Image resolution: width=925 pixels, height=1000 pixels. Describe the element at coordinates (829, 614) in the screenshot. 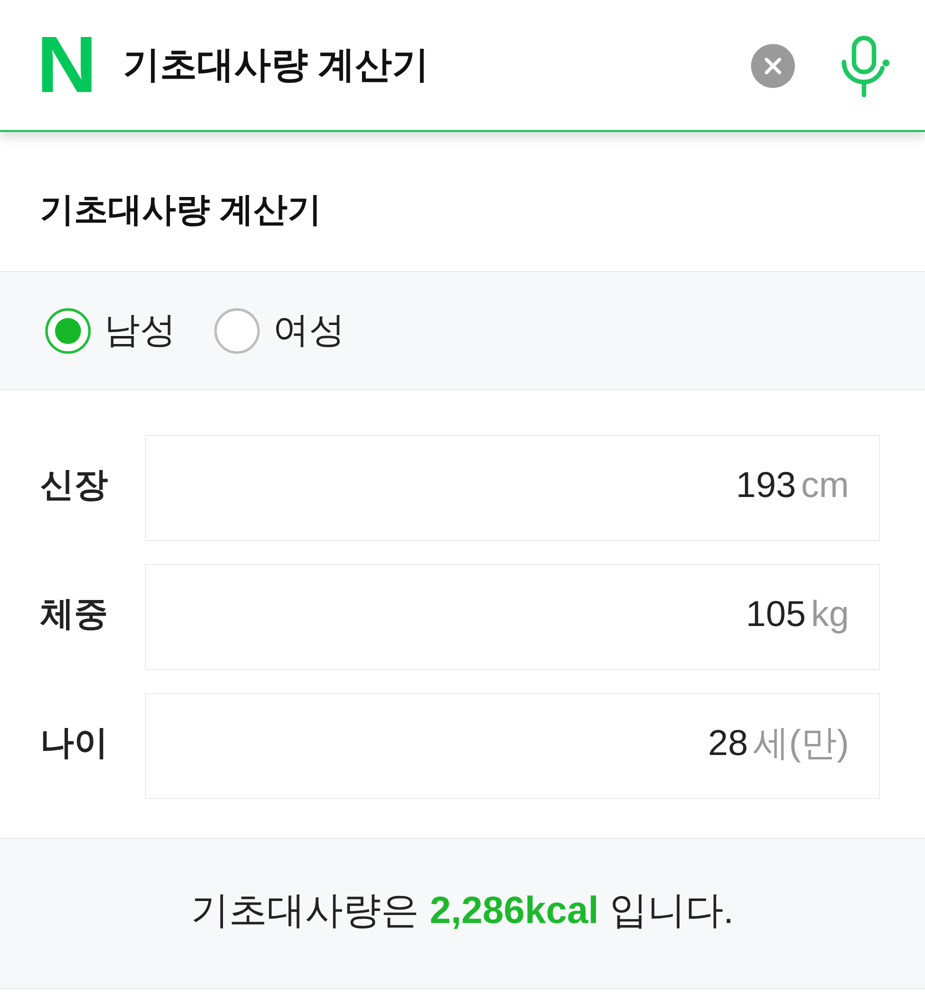

I see `unit-label: kg` at that location.